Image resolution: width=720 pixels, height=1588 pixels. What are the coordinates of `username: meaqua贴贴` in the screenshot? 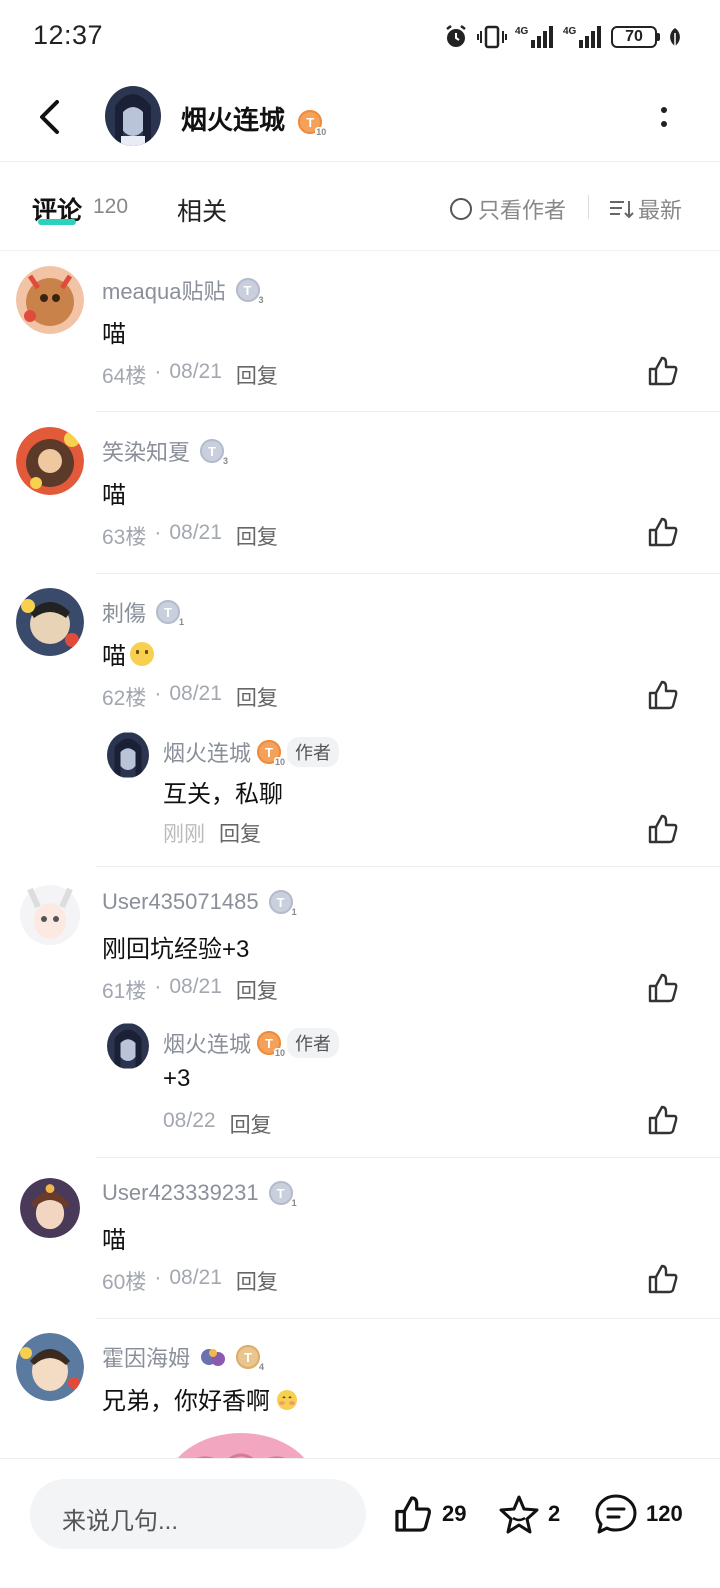 It's located at (164, 290).